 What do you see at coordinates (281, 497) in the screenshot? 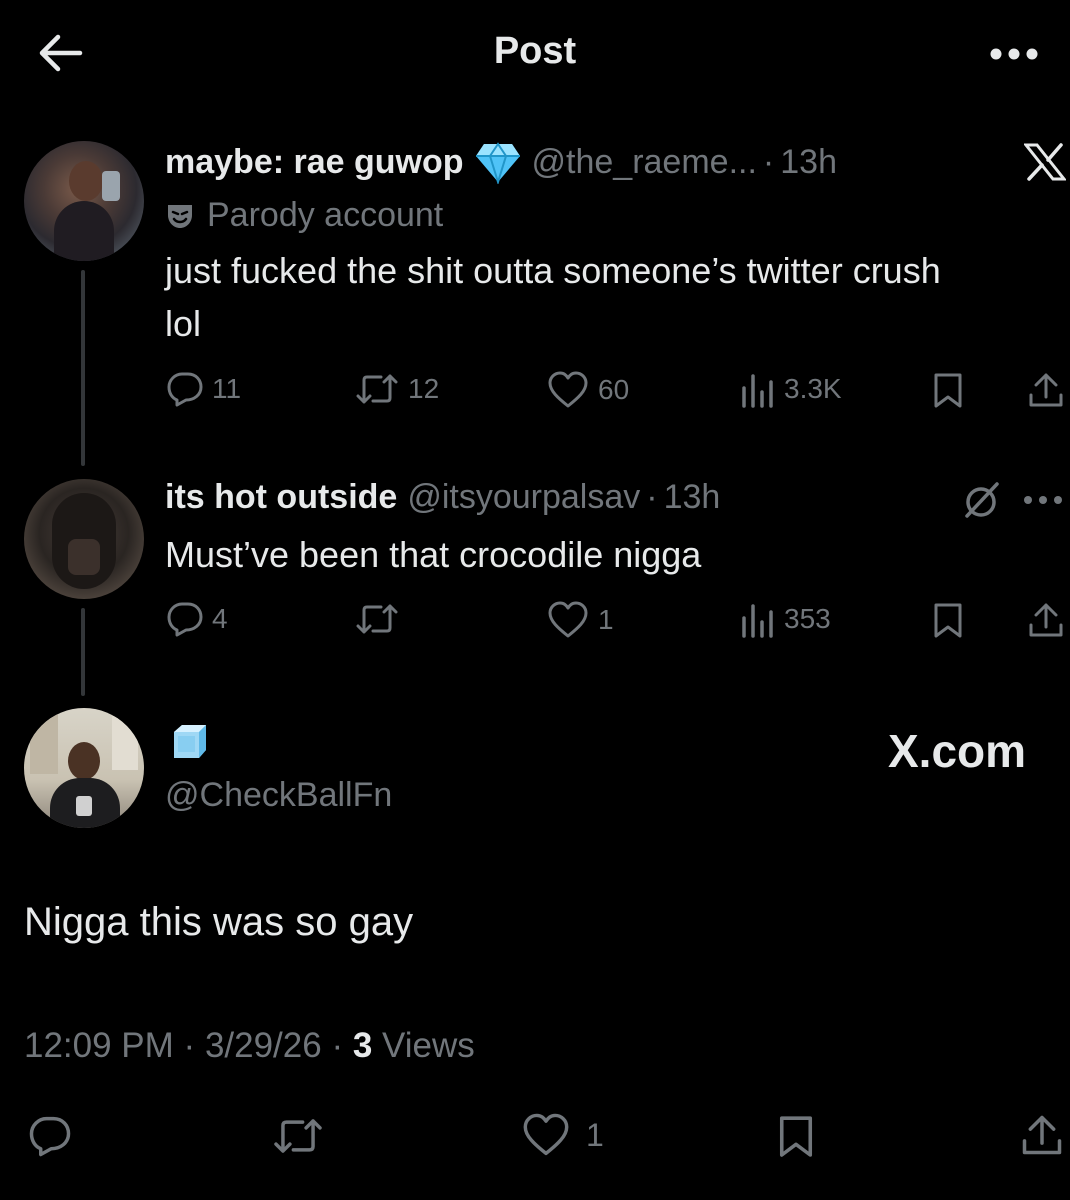
I see `display-name: its hot outside` at bounding box center [281, 497].